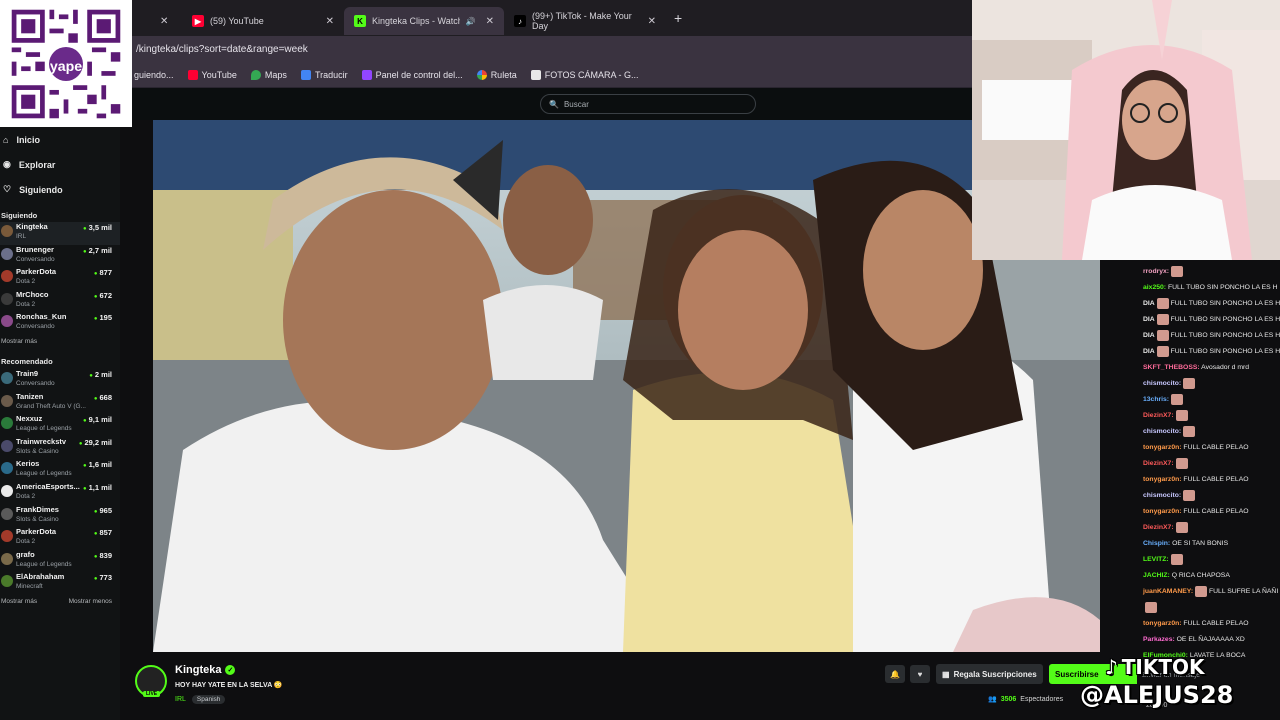 Image resolution: width=1280 pixels, height=720 pixels. Describe the element at coordinates (212, 74) in the screenshot. I see `bookmark-youtube: YouTube` at that location.